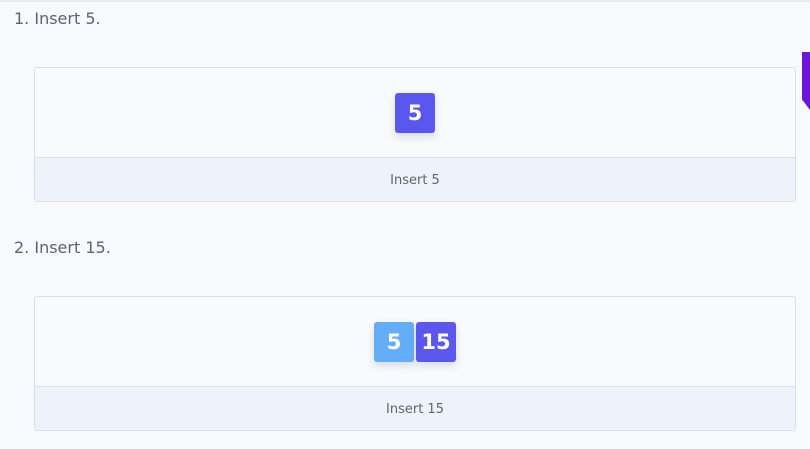 The height and width of the screenshot is (449, 810). I want to click on step-title-2: 2. Insert 15., so click(62, 247).